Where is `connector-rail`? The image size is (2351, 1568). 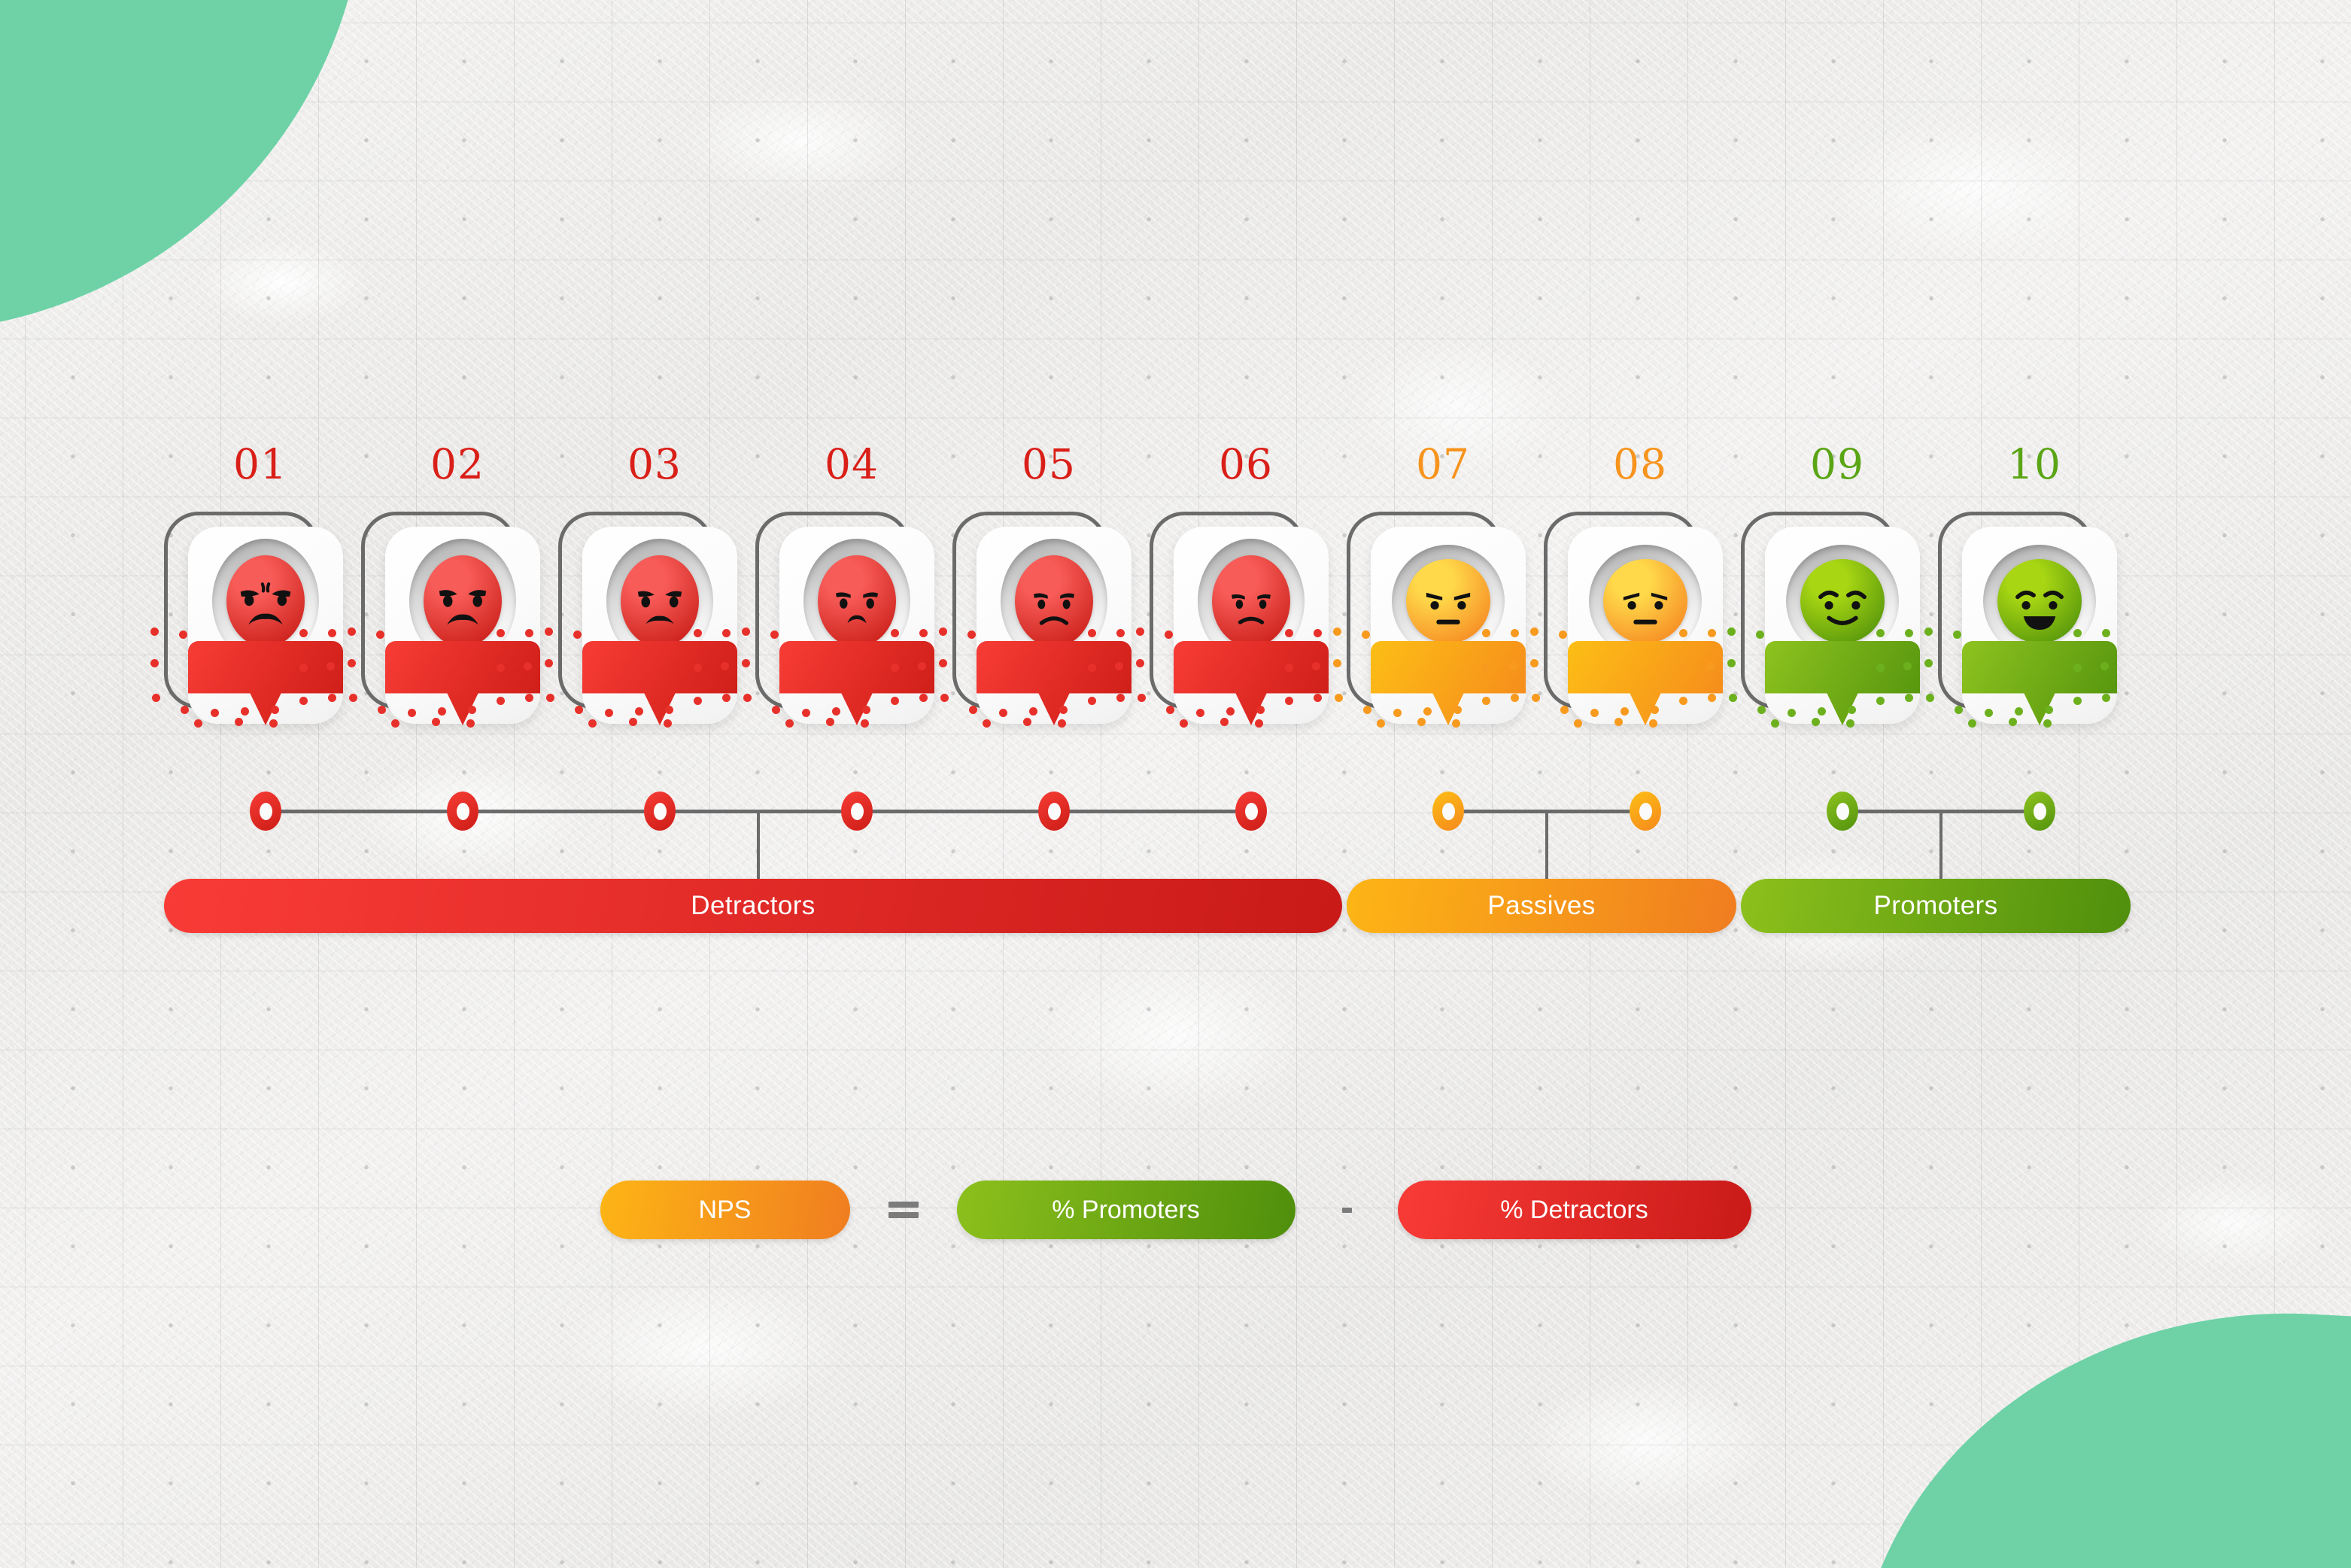 connector-rail is located at coordinates (1176, 865).